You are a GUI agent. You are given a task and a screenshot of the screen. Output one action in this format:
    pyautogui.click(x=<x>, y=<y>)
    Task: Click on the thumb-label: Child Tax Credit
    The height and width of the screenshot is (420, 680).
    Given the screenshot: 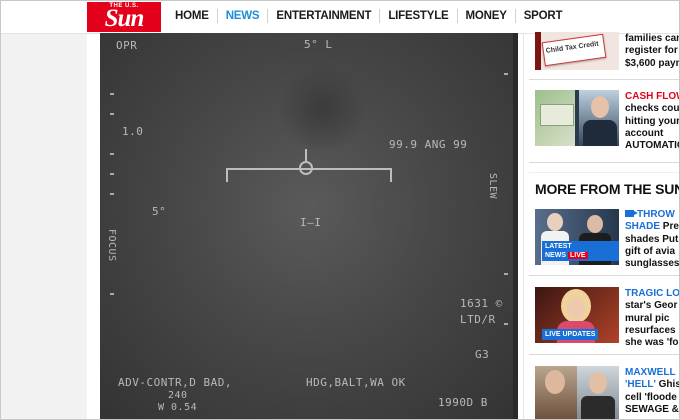 What is the action you would take?
    pyautogui.click(x=572, y=47)
    